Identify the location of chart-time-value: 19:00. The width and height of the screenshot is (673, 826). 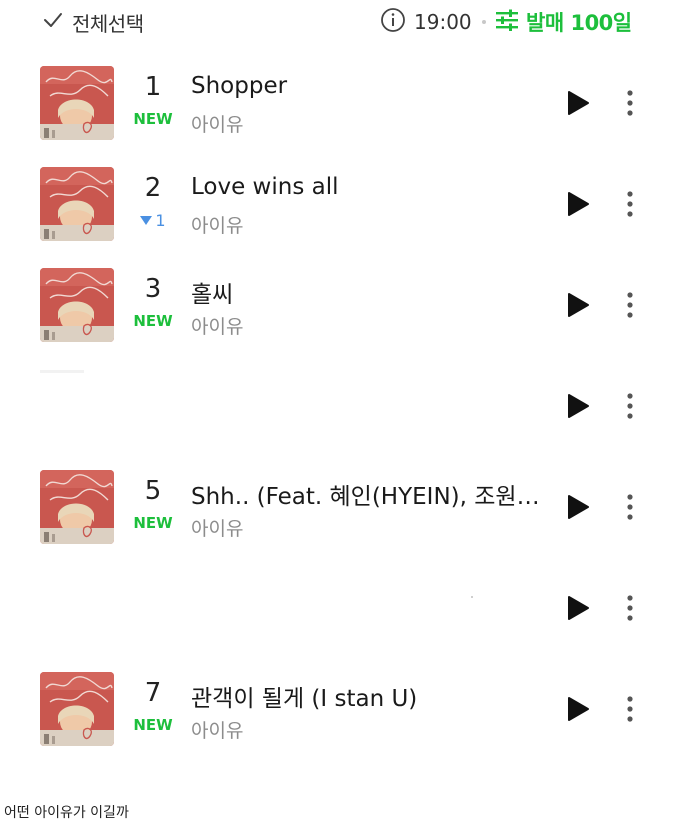
(443, 22).